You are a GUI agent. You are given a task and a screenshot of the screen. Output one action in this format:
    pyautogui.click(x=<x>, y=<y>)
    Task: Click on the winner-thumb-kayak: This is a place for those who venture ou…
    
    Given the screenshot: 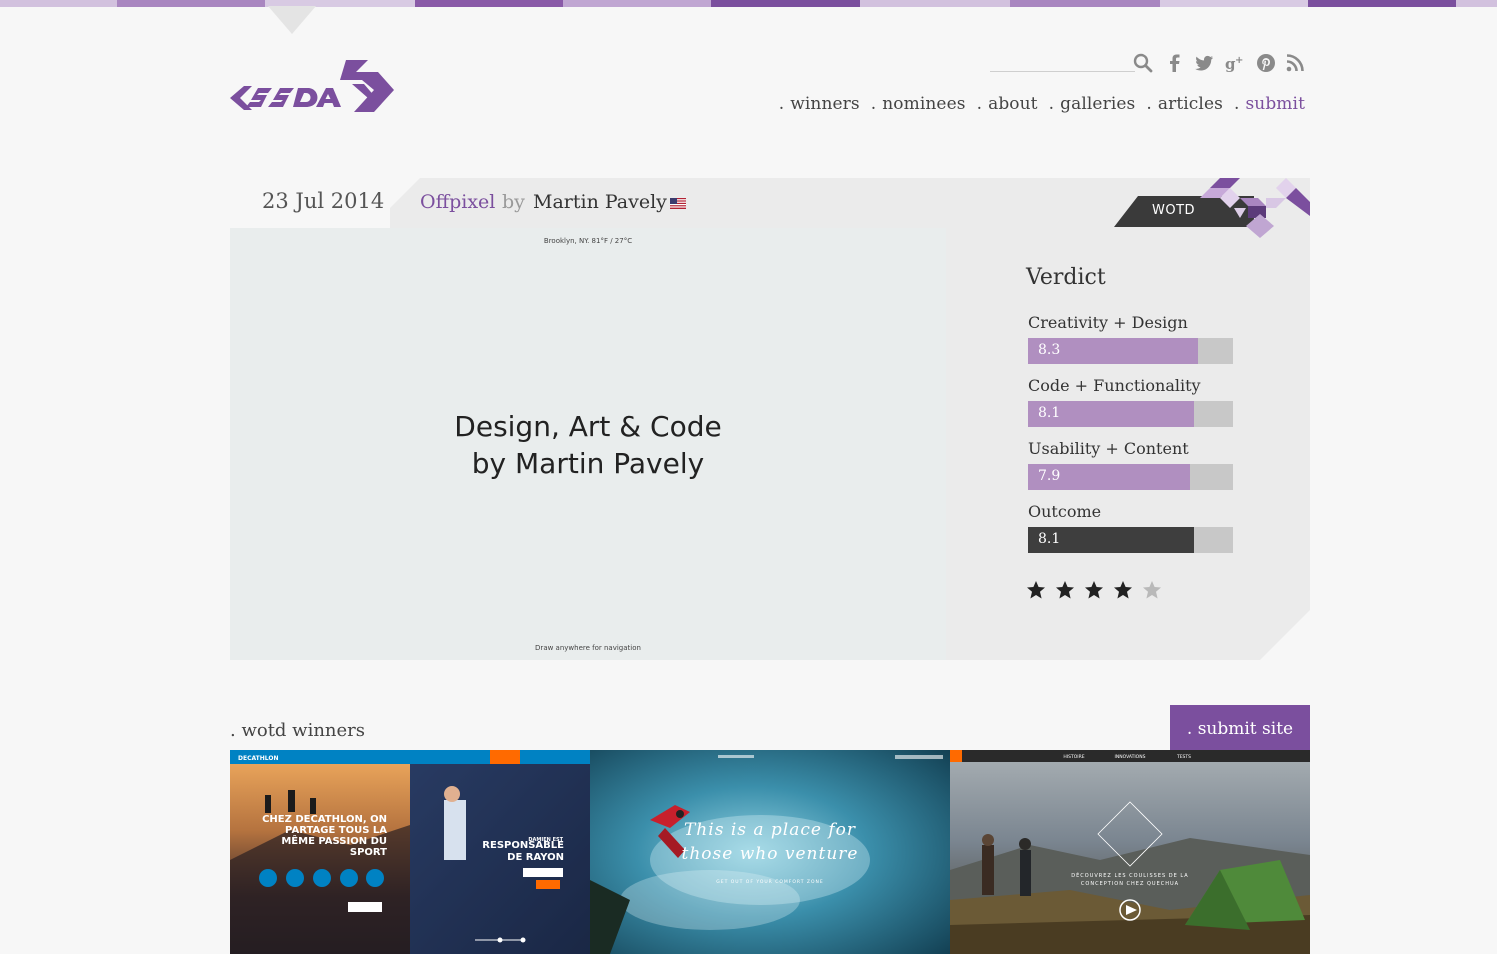 What is the action you would take?
    pyautogui.click(x=770, y=852)
    